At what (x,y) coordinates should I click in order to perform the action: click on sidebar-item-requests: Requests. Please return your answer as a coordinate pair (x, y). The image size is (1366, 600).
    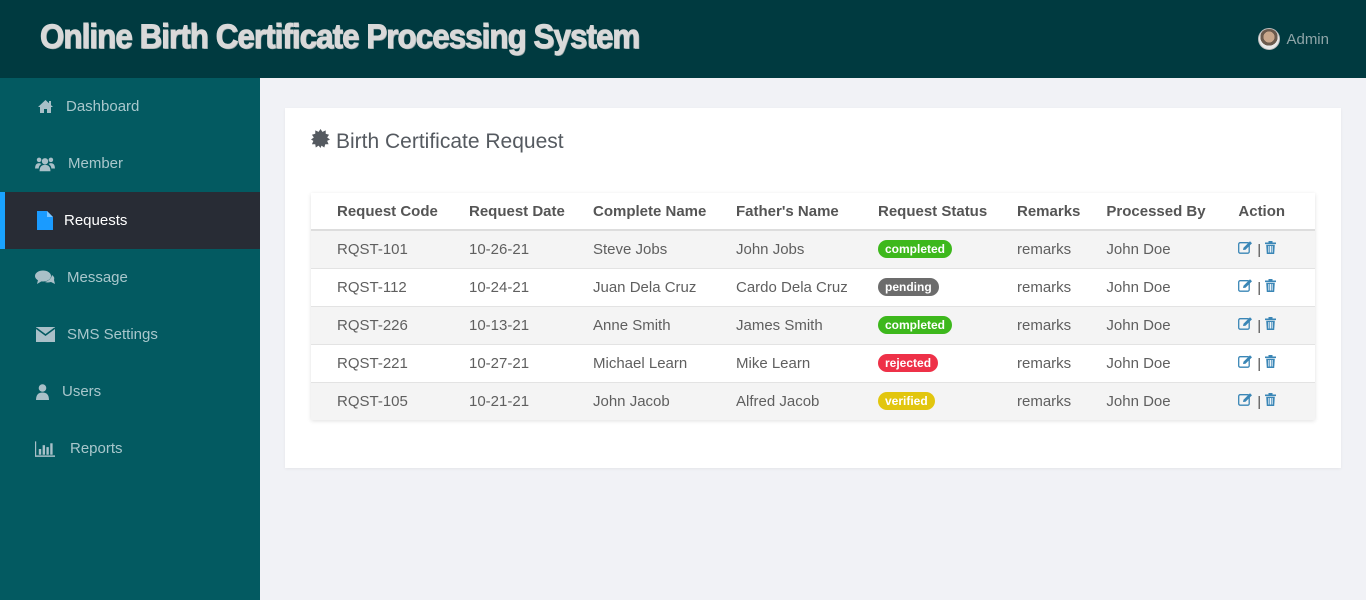
    Looking at the image, I should click on (130, 220).